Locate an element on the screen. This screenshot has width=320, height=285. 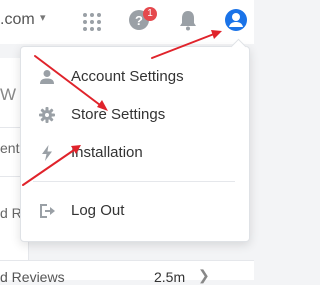
background-row-text: ent is located at coordinates (10, 148).